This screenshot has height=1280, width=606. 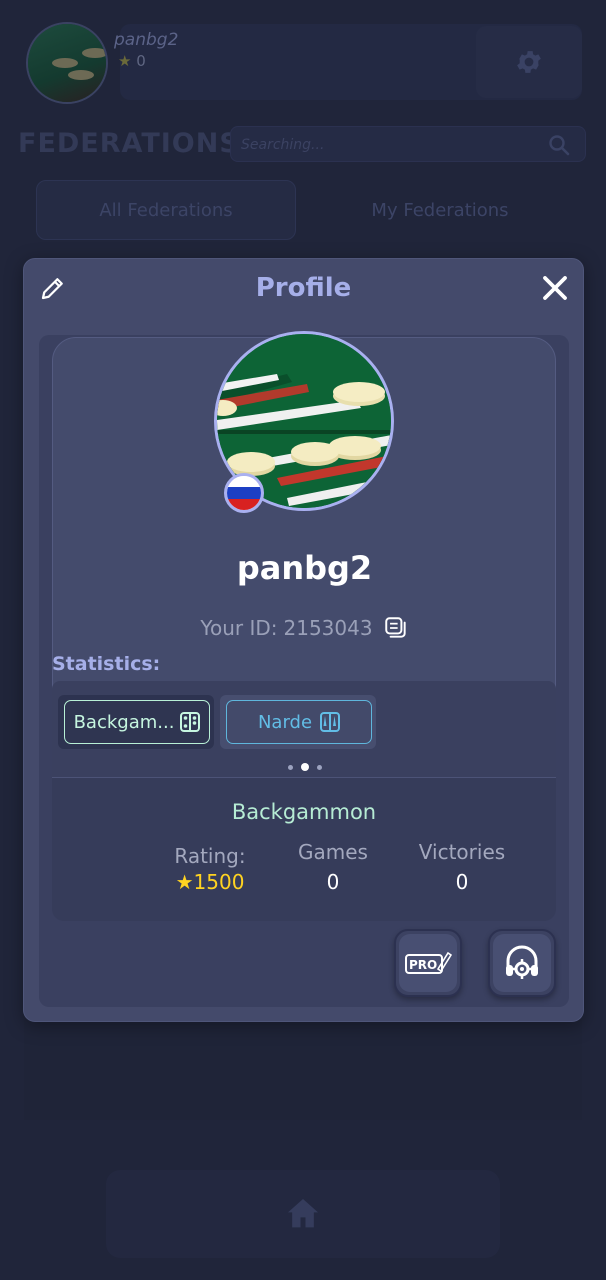 What do you see at coordinates (239, 628) in the screenshot?
I see `user-id-label: Your ID:` at bounding box center [239, 628].